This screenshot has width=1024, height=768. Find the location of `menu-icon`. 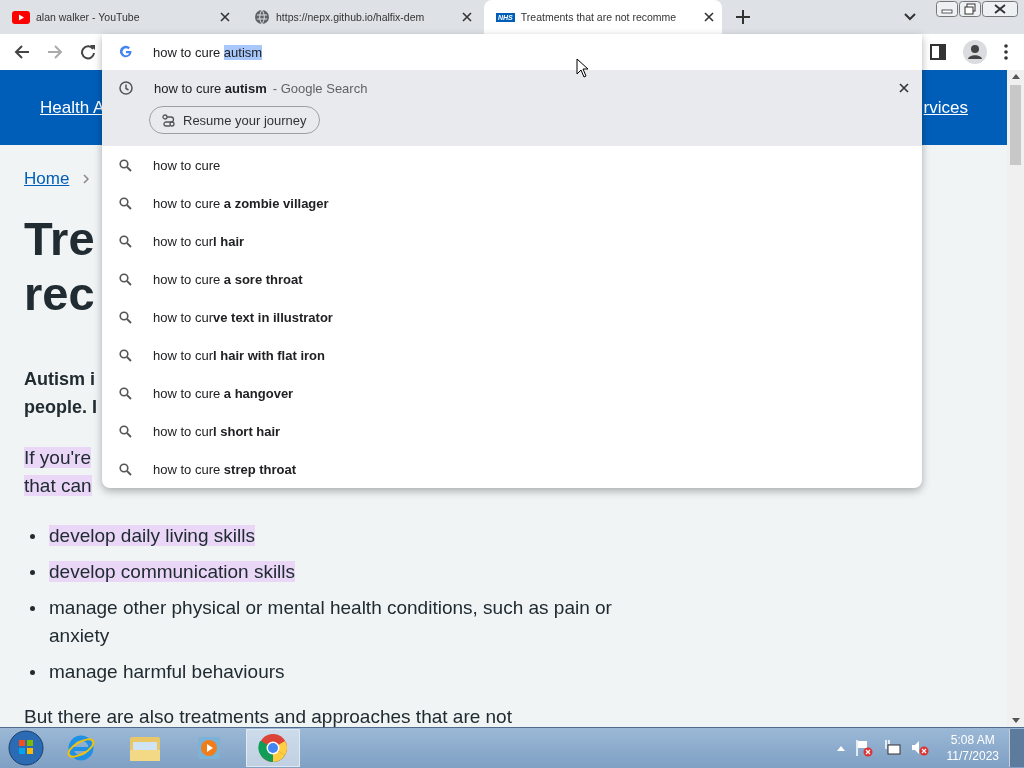

menu-icon is located at coordinates (1006, 52).